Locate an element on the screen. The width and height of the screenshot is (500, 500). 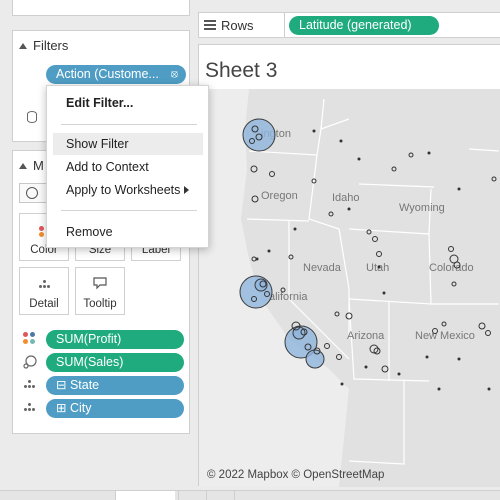
state-label: Colorado is located at coordinates (451, 268).